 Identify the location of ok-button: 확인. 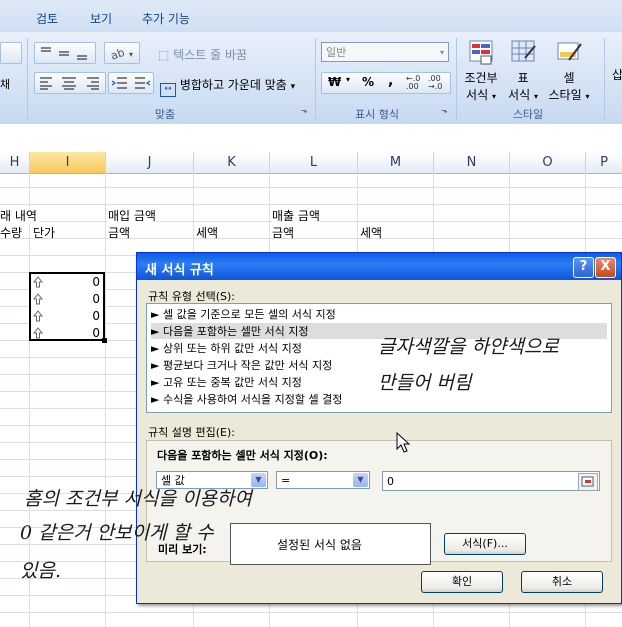
(462, 582).